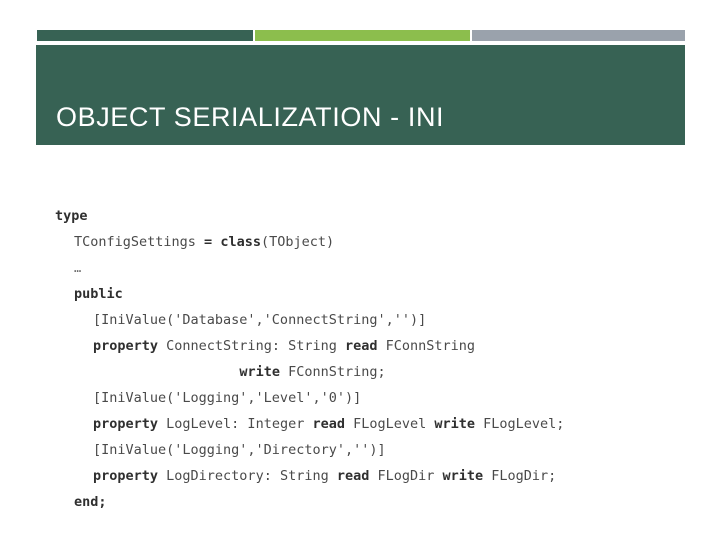 Image resolution: width=720 pixels, height=540 pixels. I want to click on code-text: LogDirectory: String, so click(247, 476).